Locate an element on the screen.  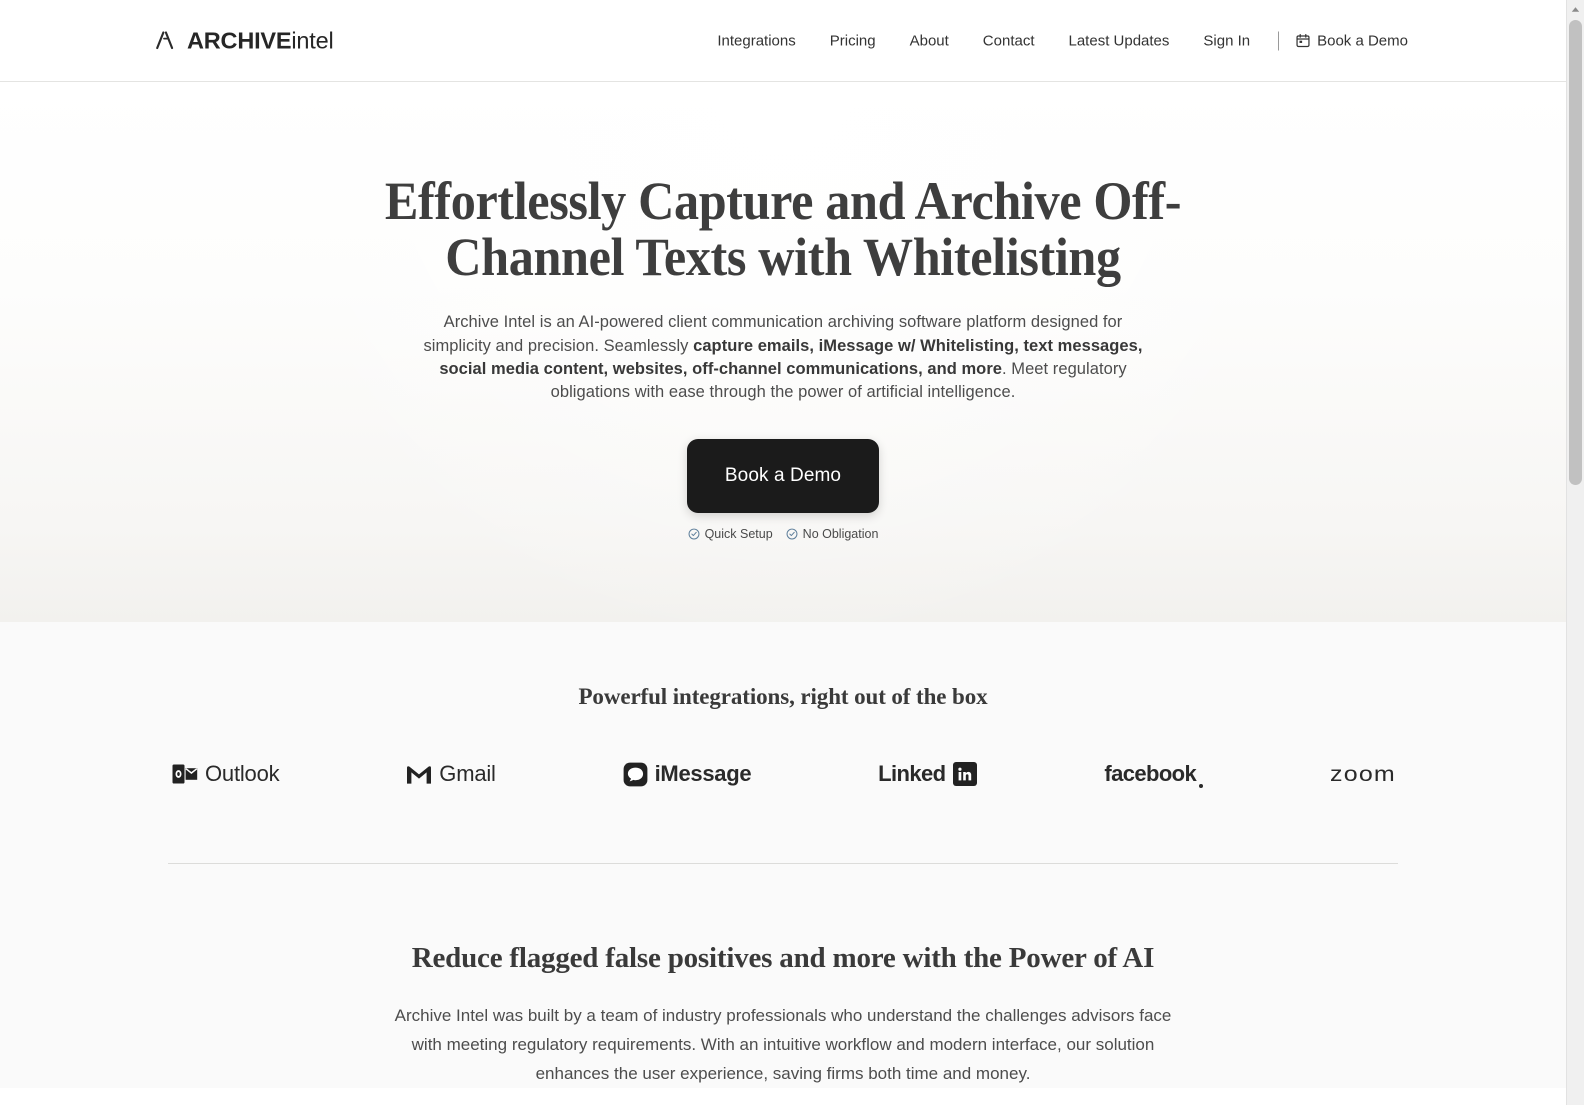
outlook-icon is located at coordinates (185, 774).